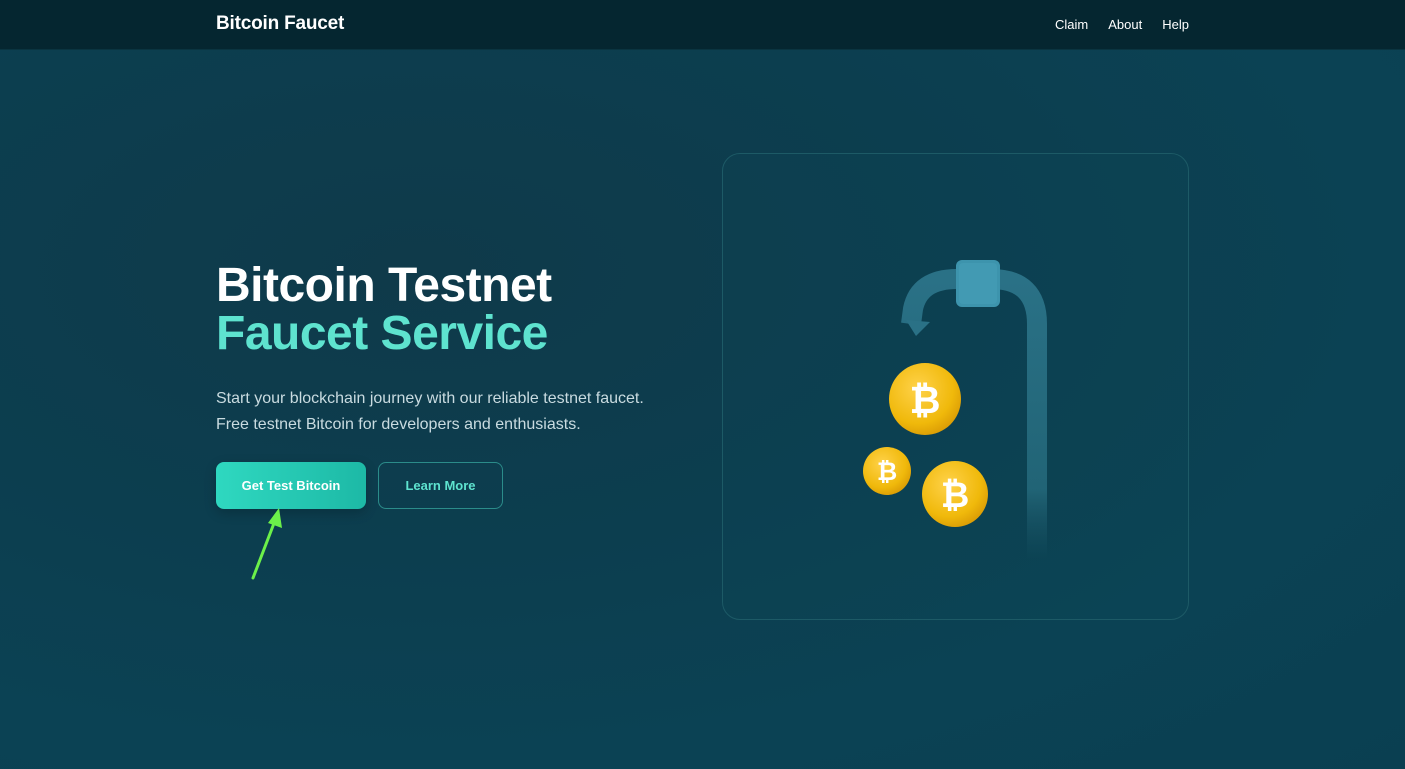 This screenshot has height=769, width=1405. What do you see at coordinates (1175, 24) in the screenshot?
I see `nav-link-help: Help` at bounding box center [1175, 24].